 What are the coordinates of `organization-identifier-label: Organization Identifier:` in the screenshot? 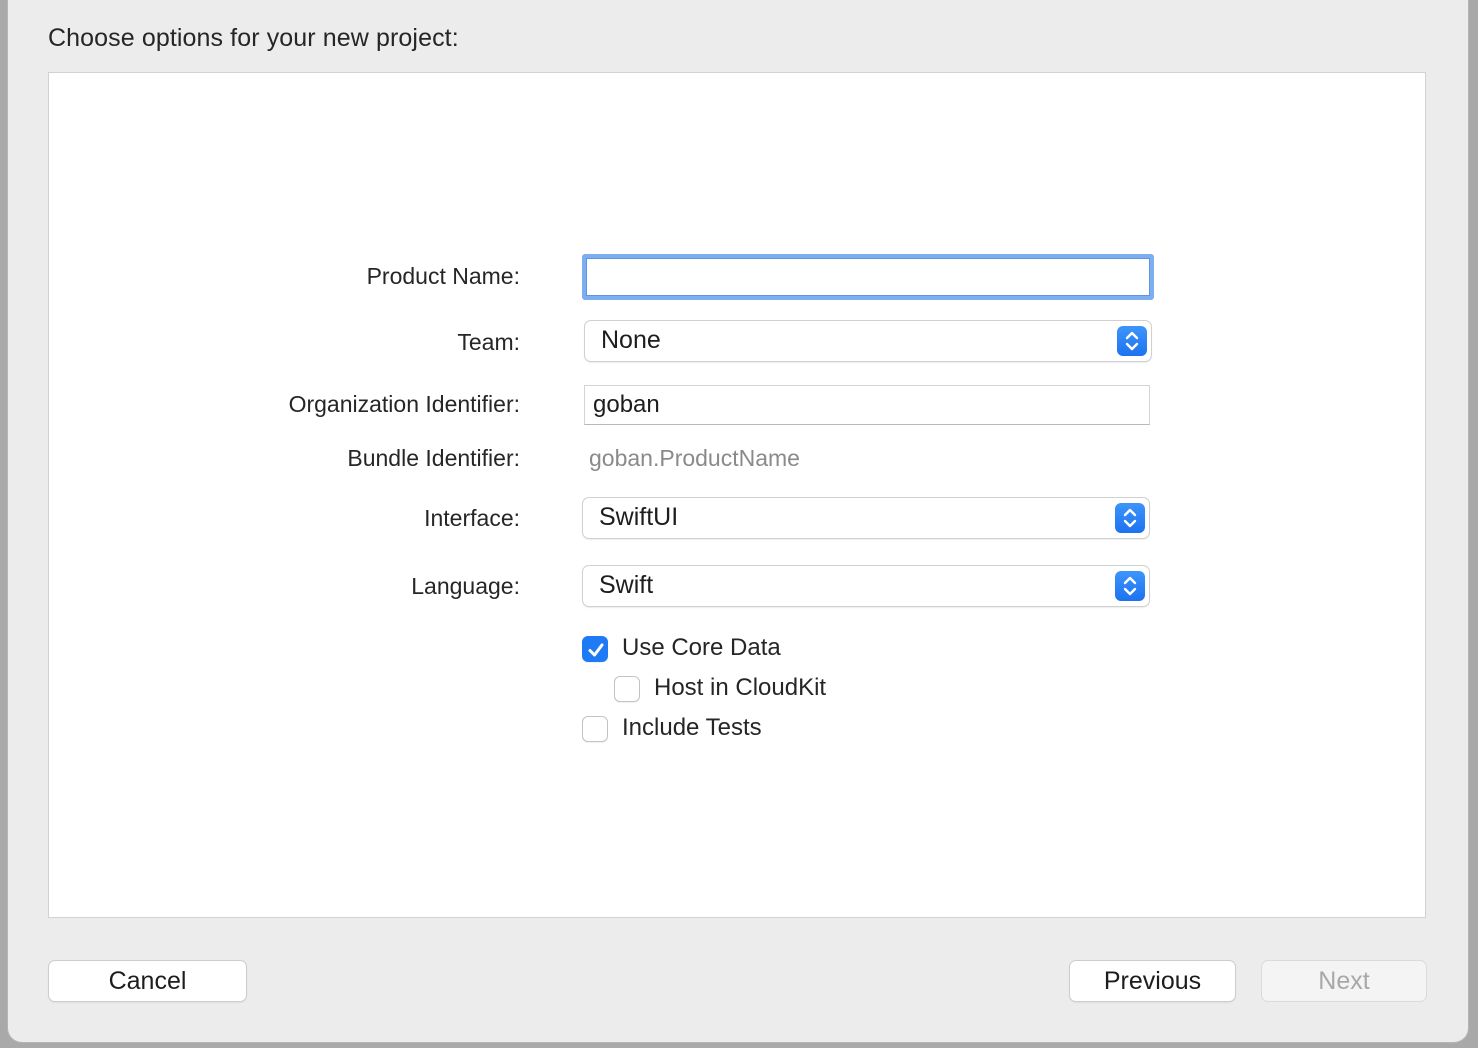 It's located at (404, 404).